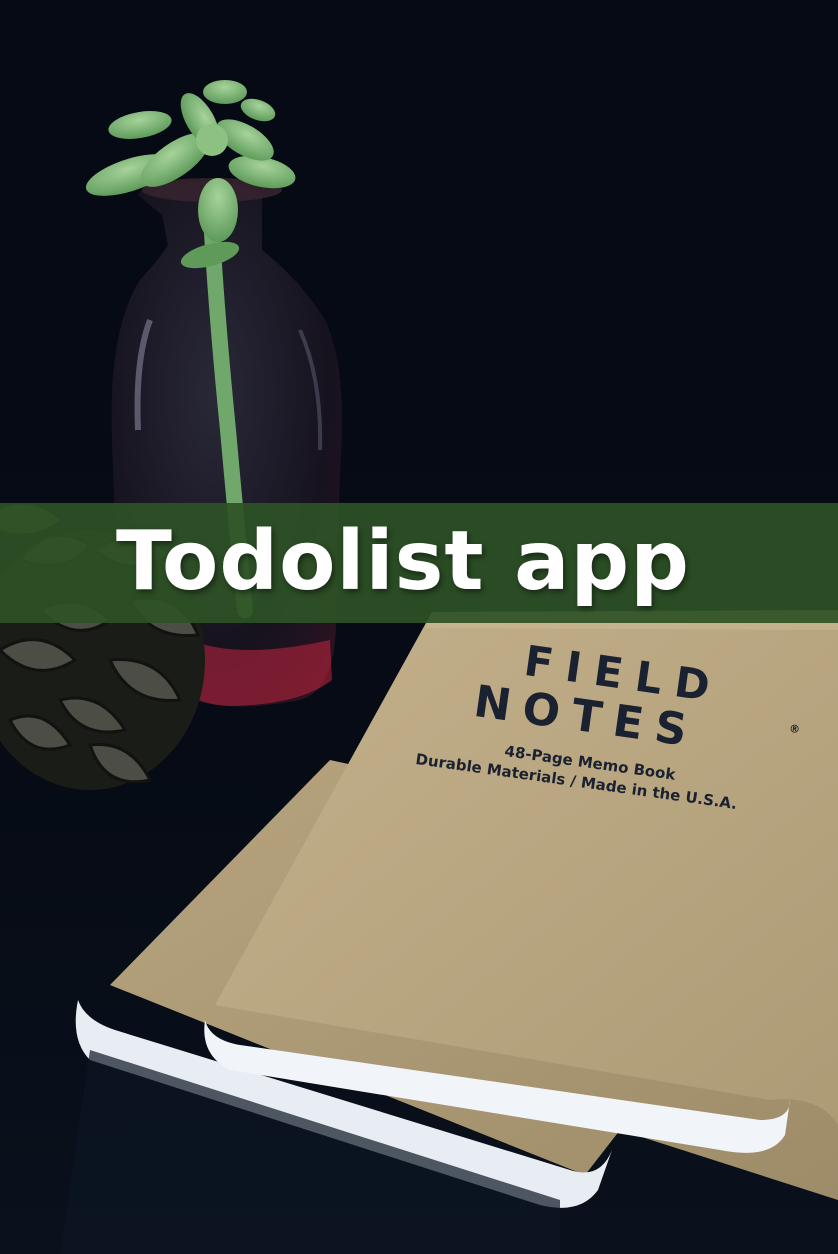 Image resolution: width=838 pixels, height=1254 pixels. What do you see at coordinates (403, 561) in the screenshot?
I see `banner-title: Todolist app` at bounding box center [403, 561].